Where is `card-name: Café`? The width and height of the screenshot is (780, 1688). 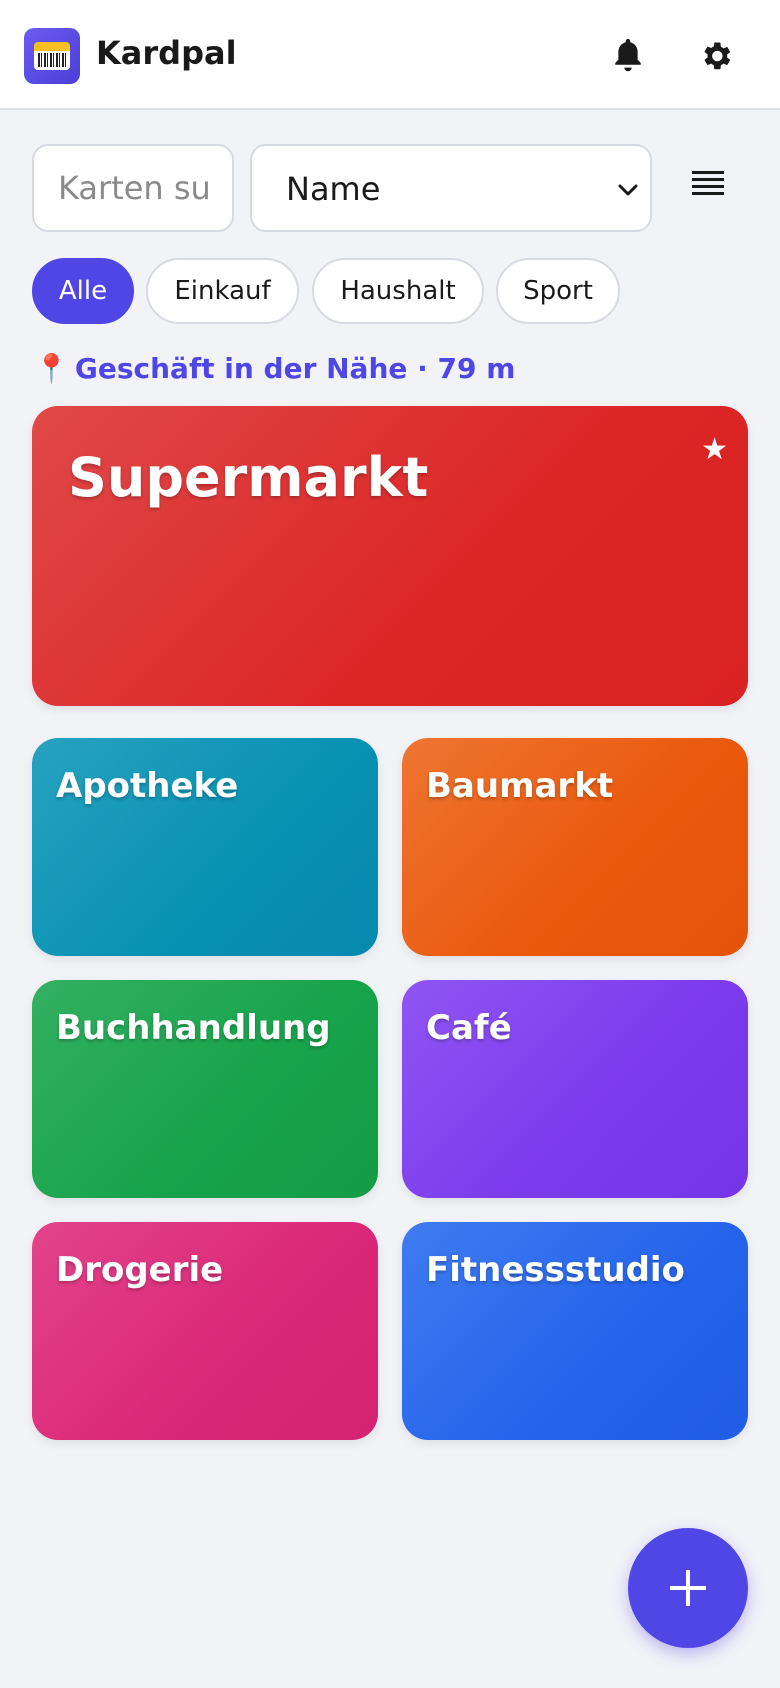 card-name: Café is located at coordinates (469, 1028).